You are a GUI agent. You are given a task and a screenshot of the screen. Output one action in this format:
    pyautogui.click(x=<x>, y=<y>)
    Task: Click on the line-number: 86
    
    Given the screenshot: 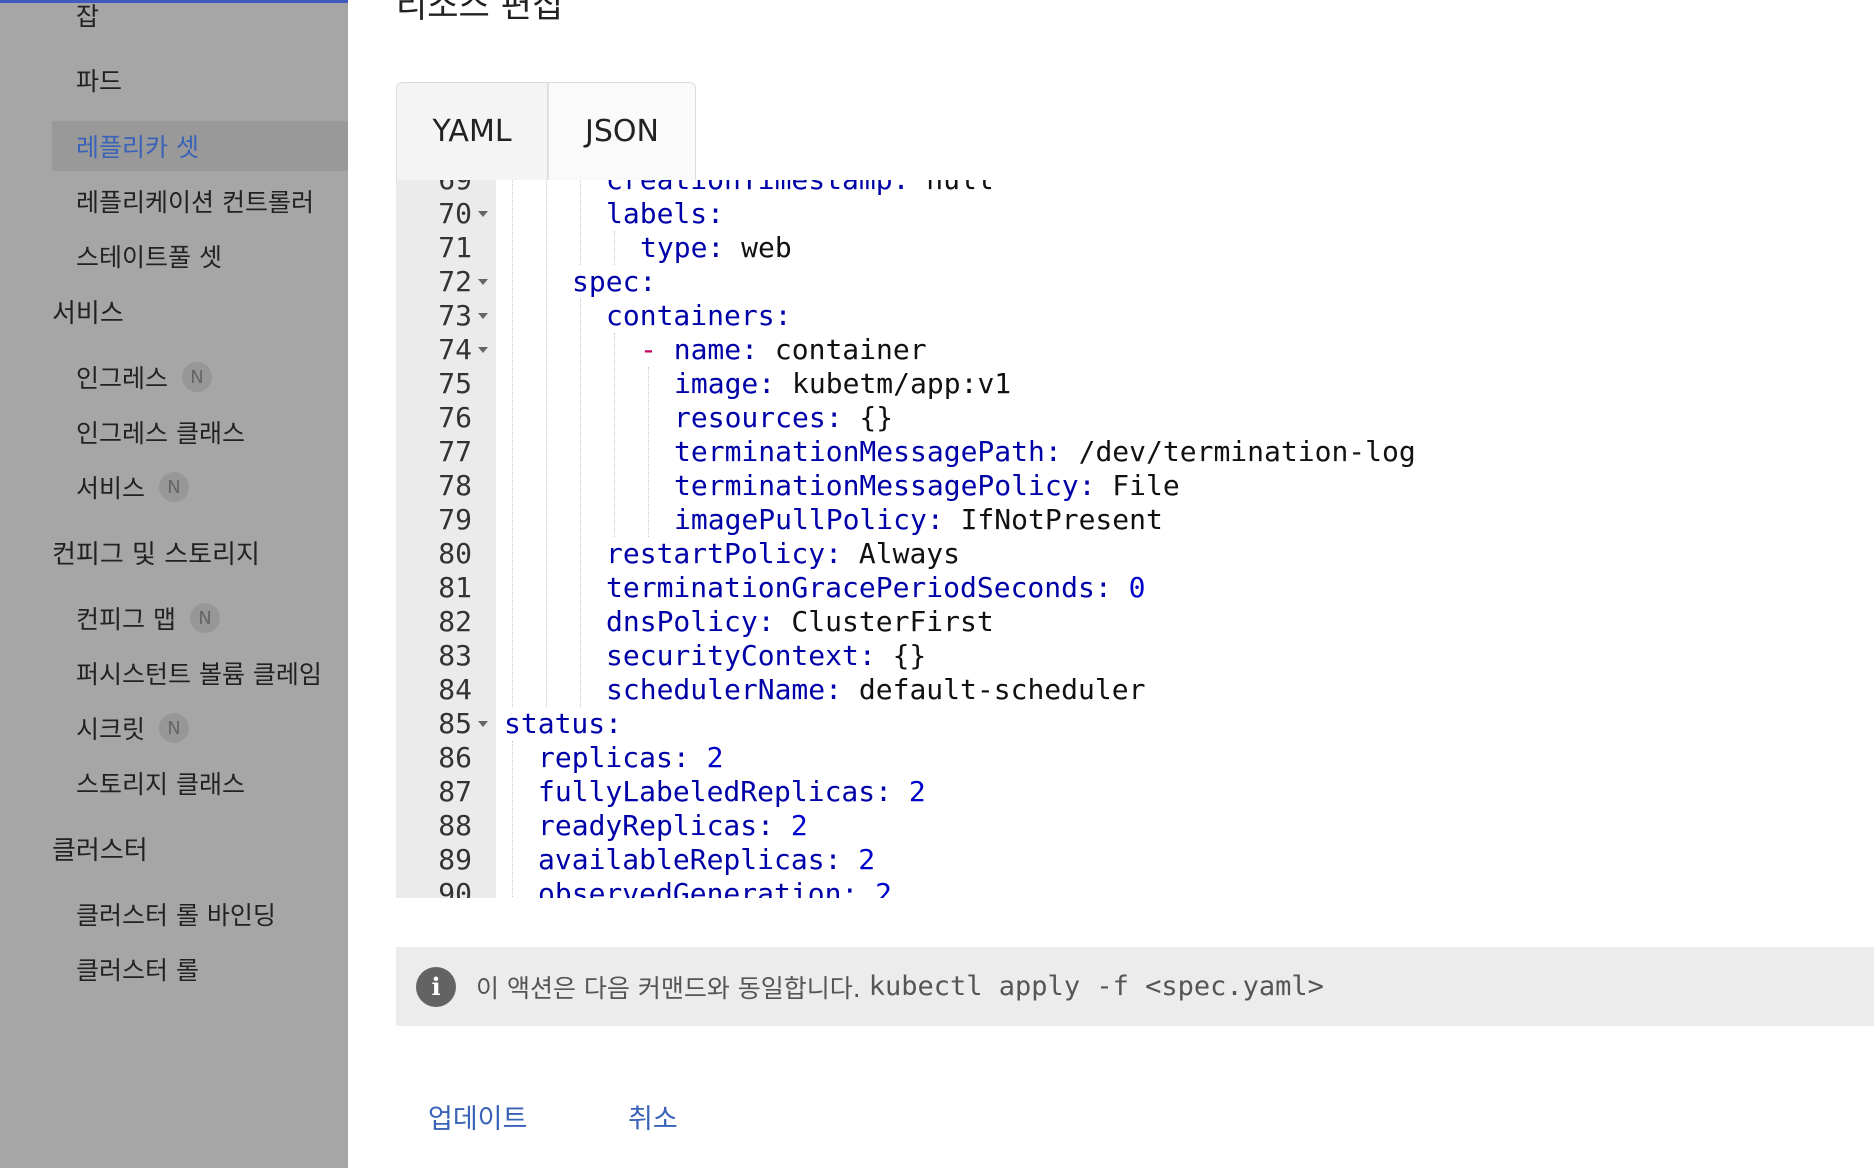 What is the action you would take?
    pyautogui.click(x=455, y=757)
    